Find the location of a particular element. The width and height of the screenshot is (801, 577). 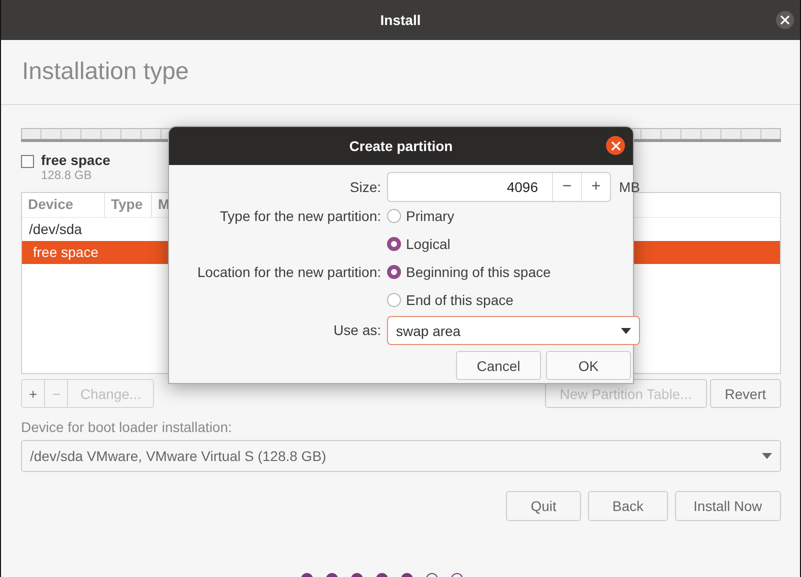

column-header: Device is located at coordinates (63, 205).